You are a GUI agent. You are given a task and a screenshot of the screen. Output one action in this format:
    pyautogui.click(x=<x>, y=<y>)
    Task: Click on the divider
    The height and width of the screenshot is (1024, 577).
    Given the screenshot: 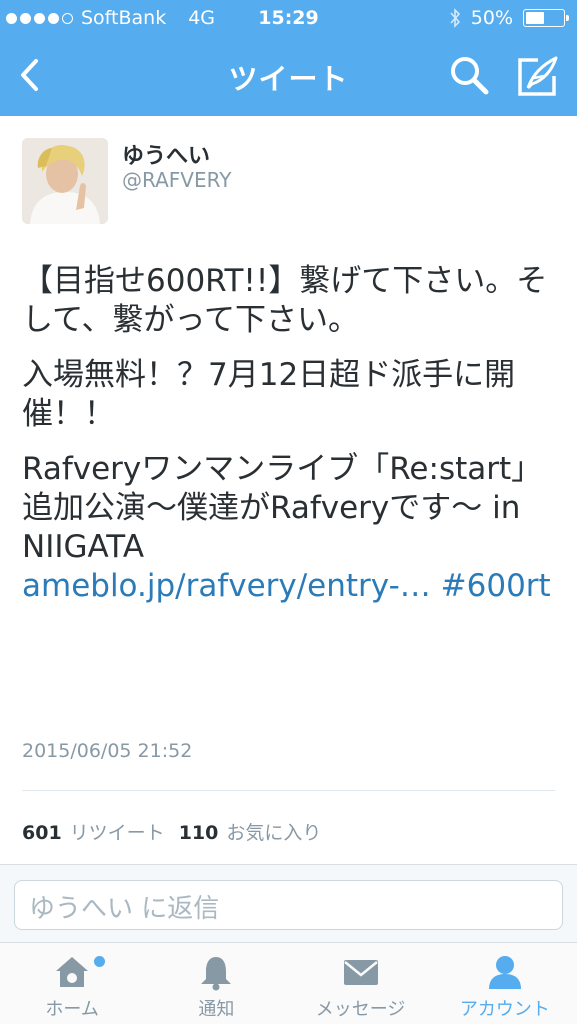 What is the action you would take?
    pyautogui.click(x=288, y=790)
    